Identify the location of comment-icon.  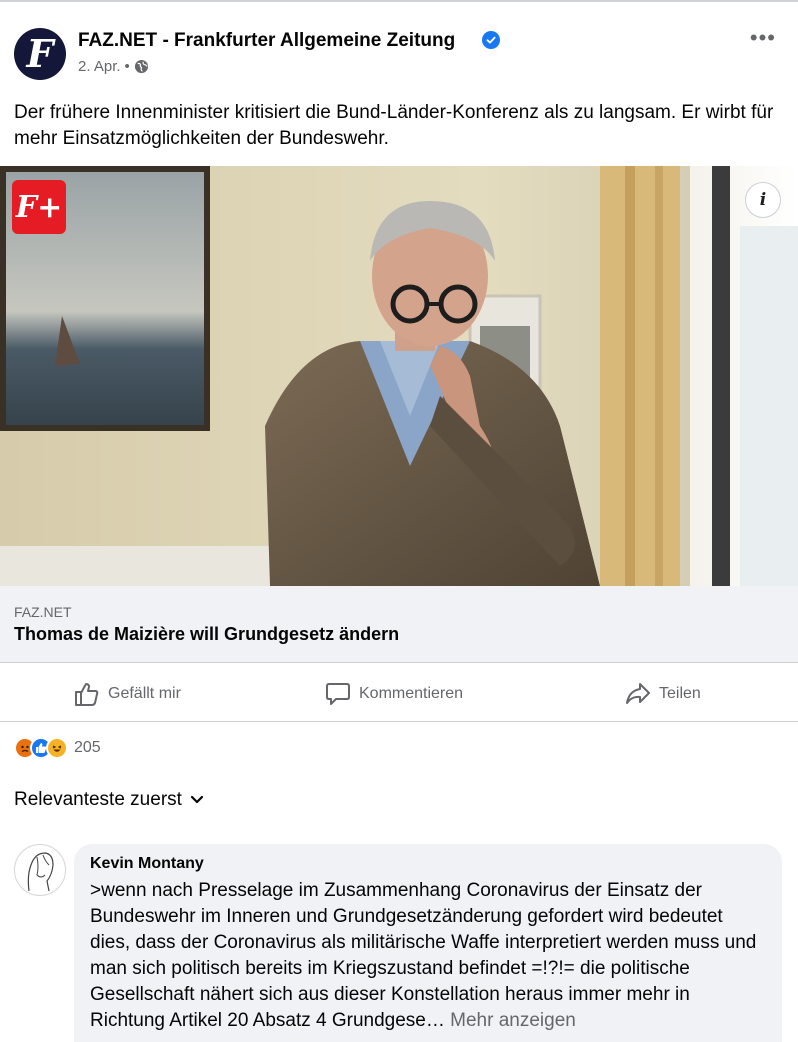
(338, 694).